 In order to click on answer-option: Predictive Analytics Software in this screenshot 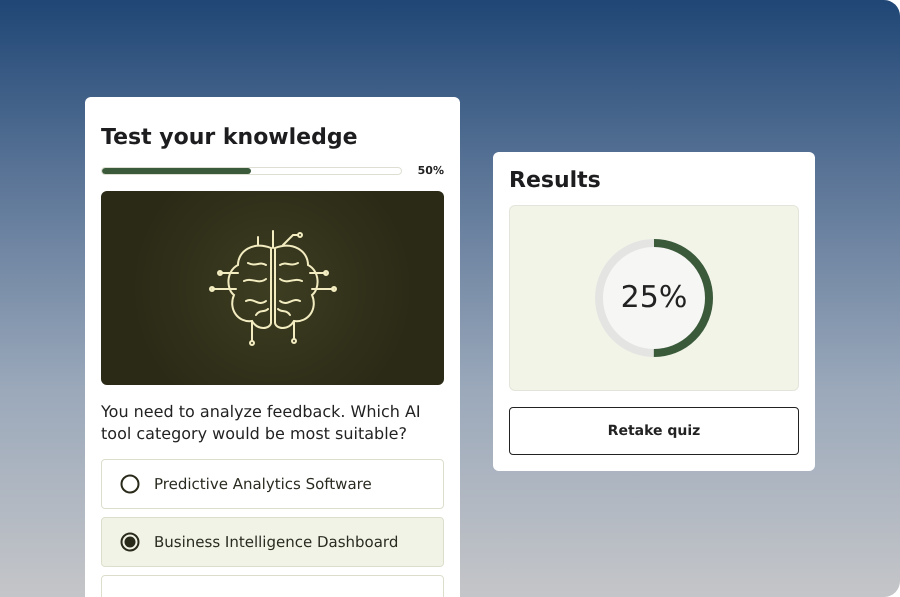, I will do `click(272, 484)`.